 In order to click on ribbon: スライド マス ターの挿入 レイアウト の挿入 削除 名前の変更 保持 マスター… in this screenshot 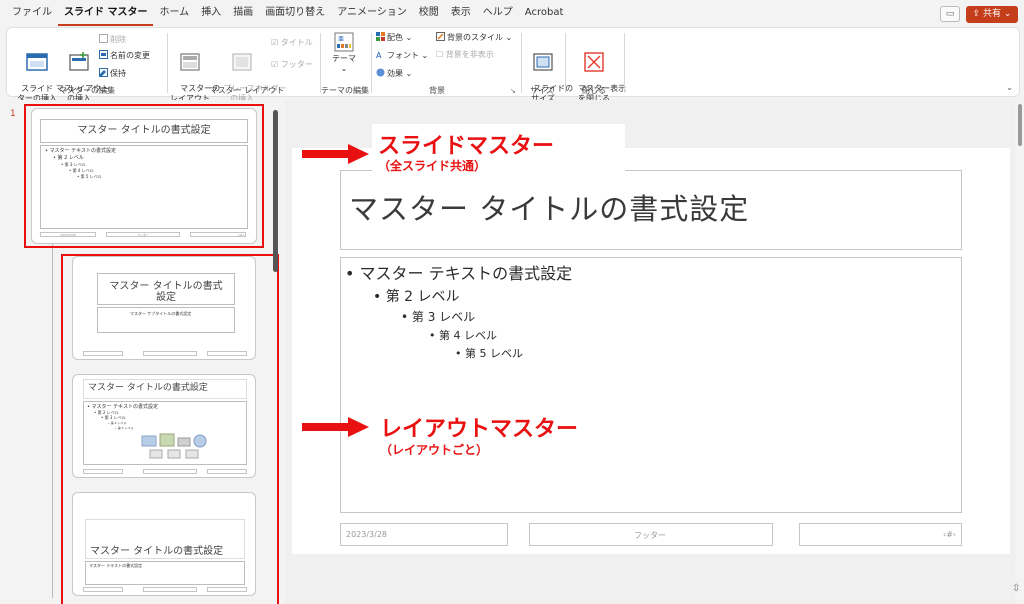, I will do `click(513, 65)`.